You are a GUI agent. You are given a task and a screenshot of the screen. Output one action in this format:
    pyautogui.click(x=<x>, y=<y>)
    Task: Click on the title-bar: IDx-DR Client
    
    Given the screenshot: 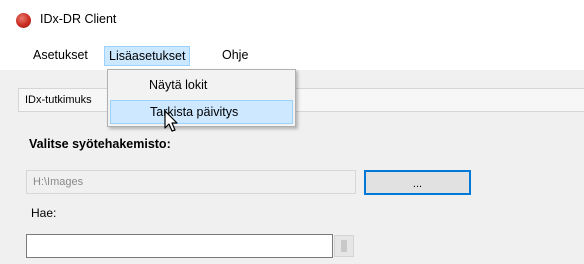 What is the action you would take?
    pyautogui.click(x=292, y=19)
    